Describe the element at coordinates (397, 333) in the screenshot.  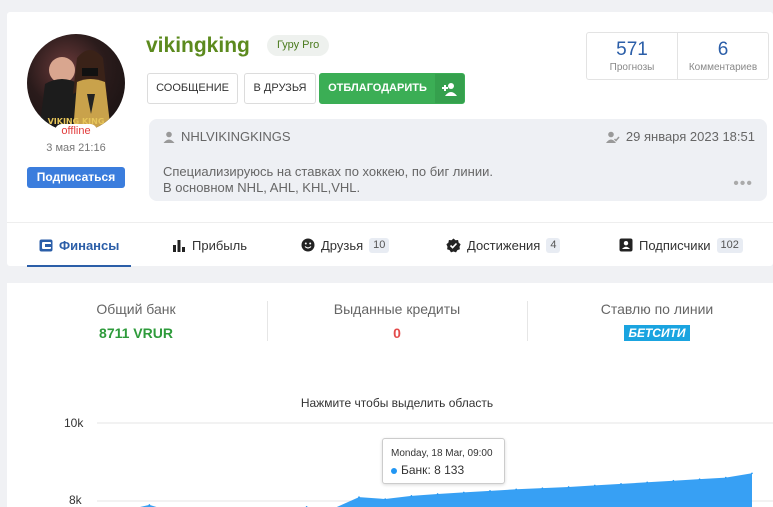
I see `credits-value: 0` at that location.